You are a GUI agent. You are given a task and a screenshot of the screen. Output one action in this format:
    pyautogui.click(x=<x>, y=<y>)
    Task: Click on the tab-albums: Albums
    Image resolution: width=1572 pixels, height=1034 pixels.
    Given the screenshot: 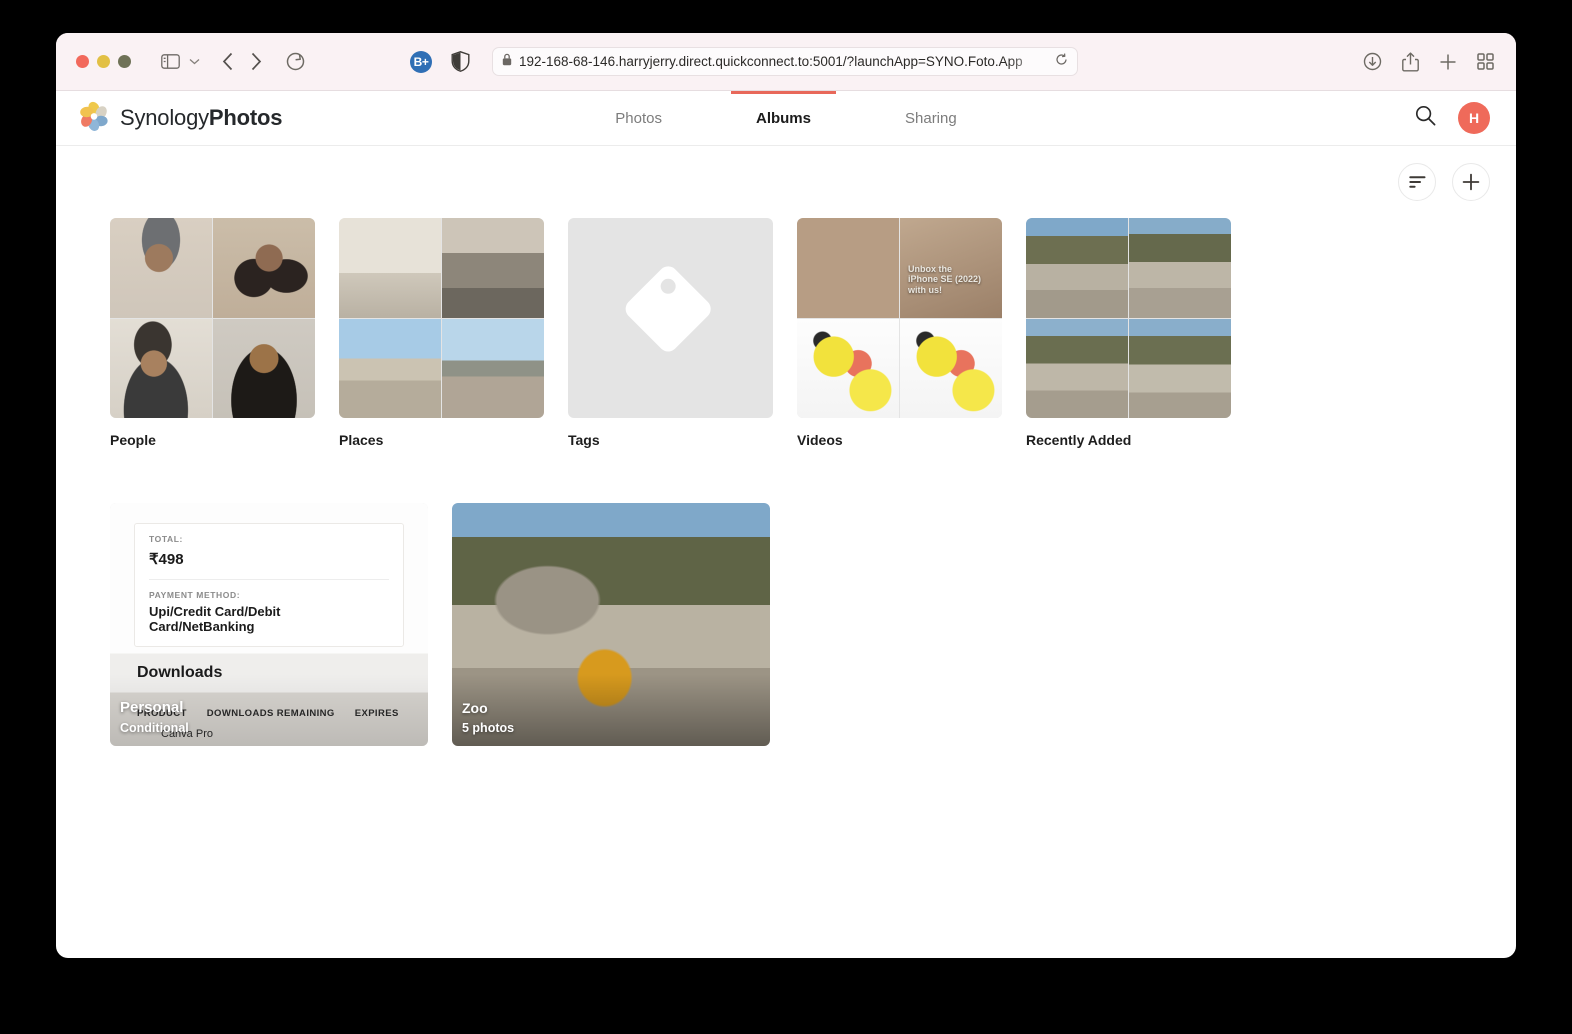 What is the action you would take?
    pyautogui.click(x=783, y=118)
    